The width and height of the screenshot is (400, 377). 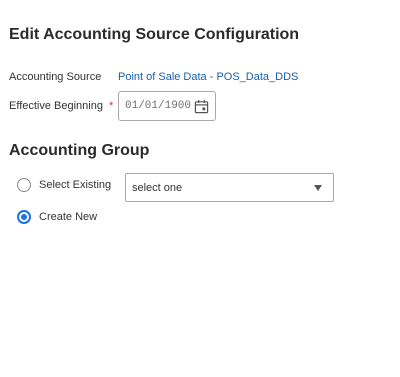 What do you see at coordinates (158, 106) in the screenshot?
I see `effective-beginning-input` at bounding box center [158, 106].